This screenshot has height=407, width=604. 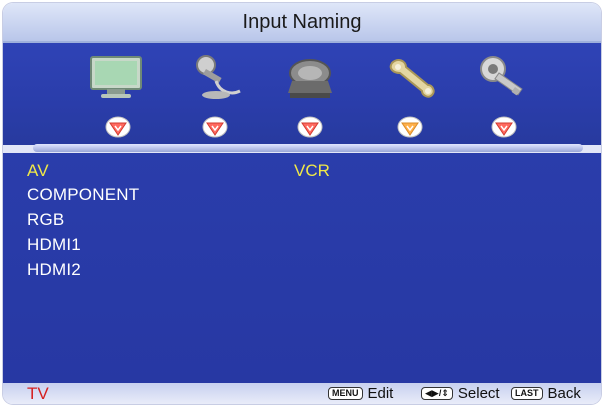 What do you see at coordinates (345, 393) in the screenshot?
I see `menu-key-icon: MENU` at bounding box center [345, 393].